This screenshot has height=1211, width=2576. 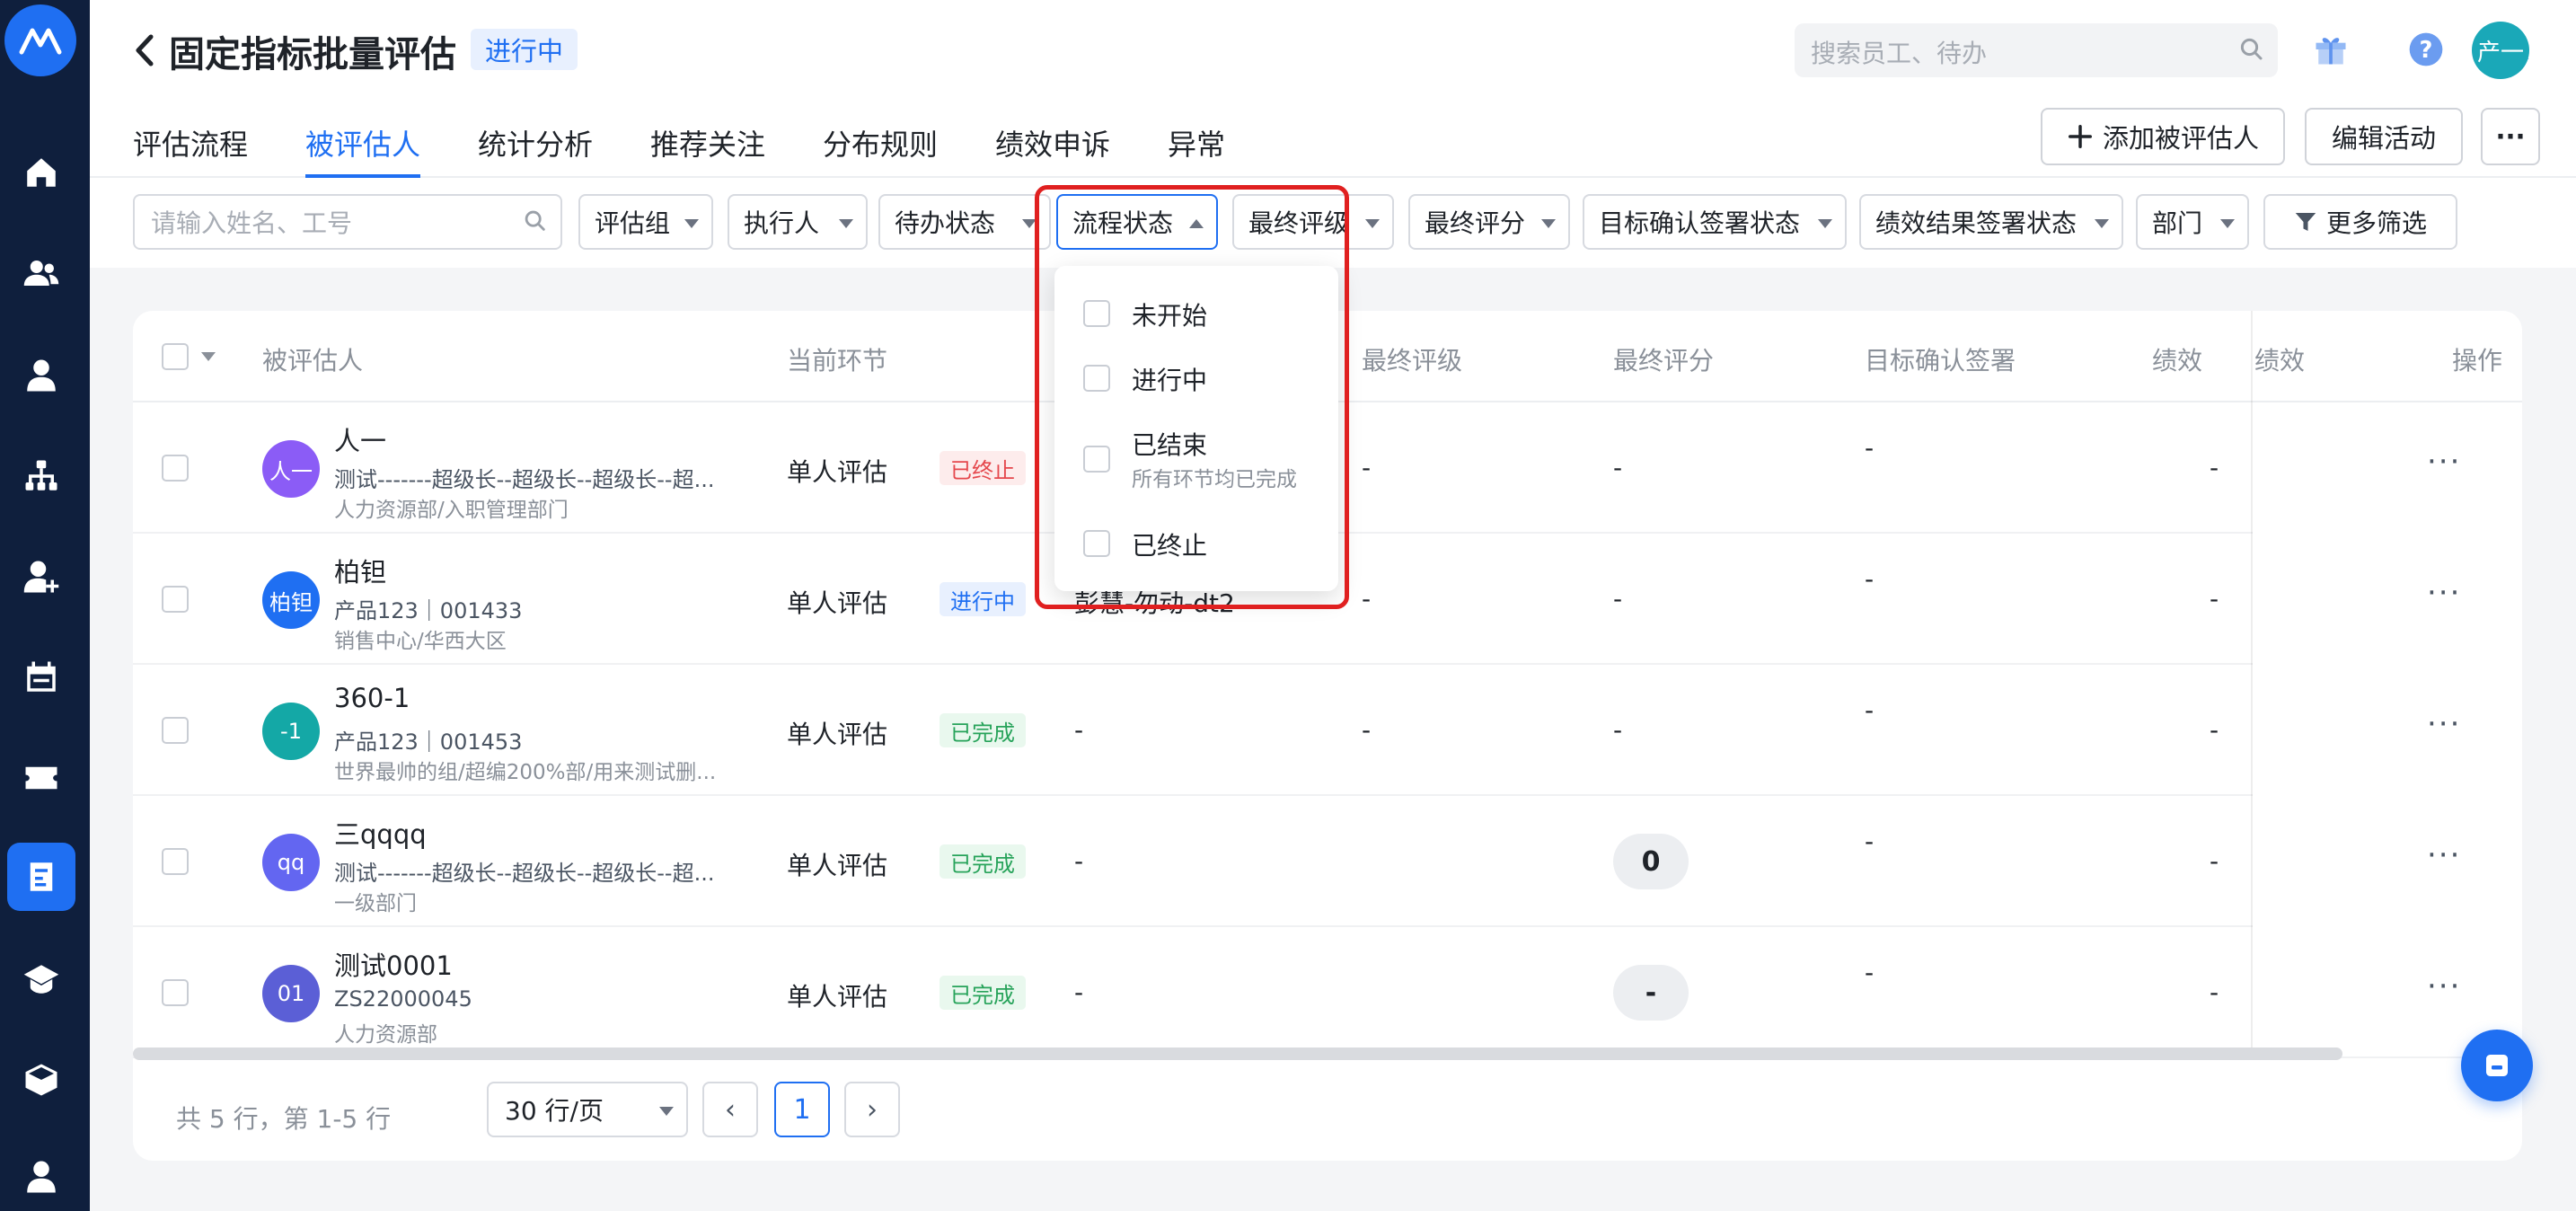 What do you see at coordinates (41, 877) in the screenshot?
I see `nav-evaluation-icon` at bounding box center [41, 877].